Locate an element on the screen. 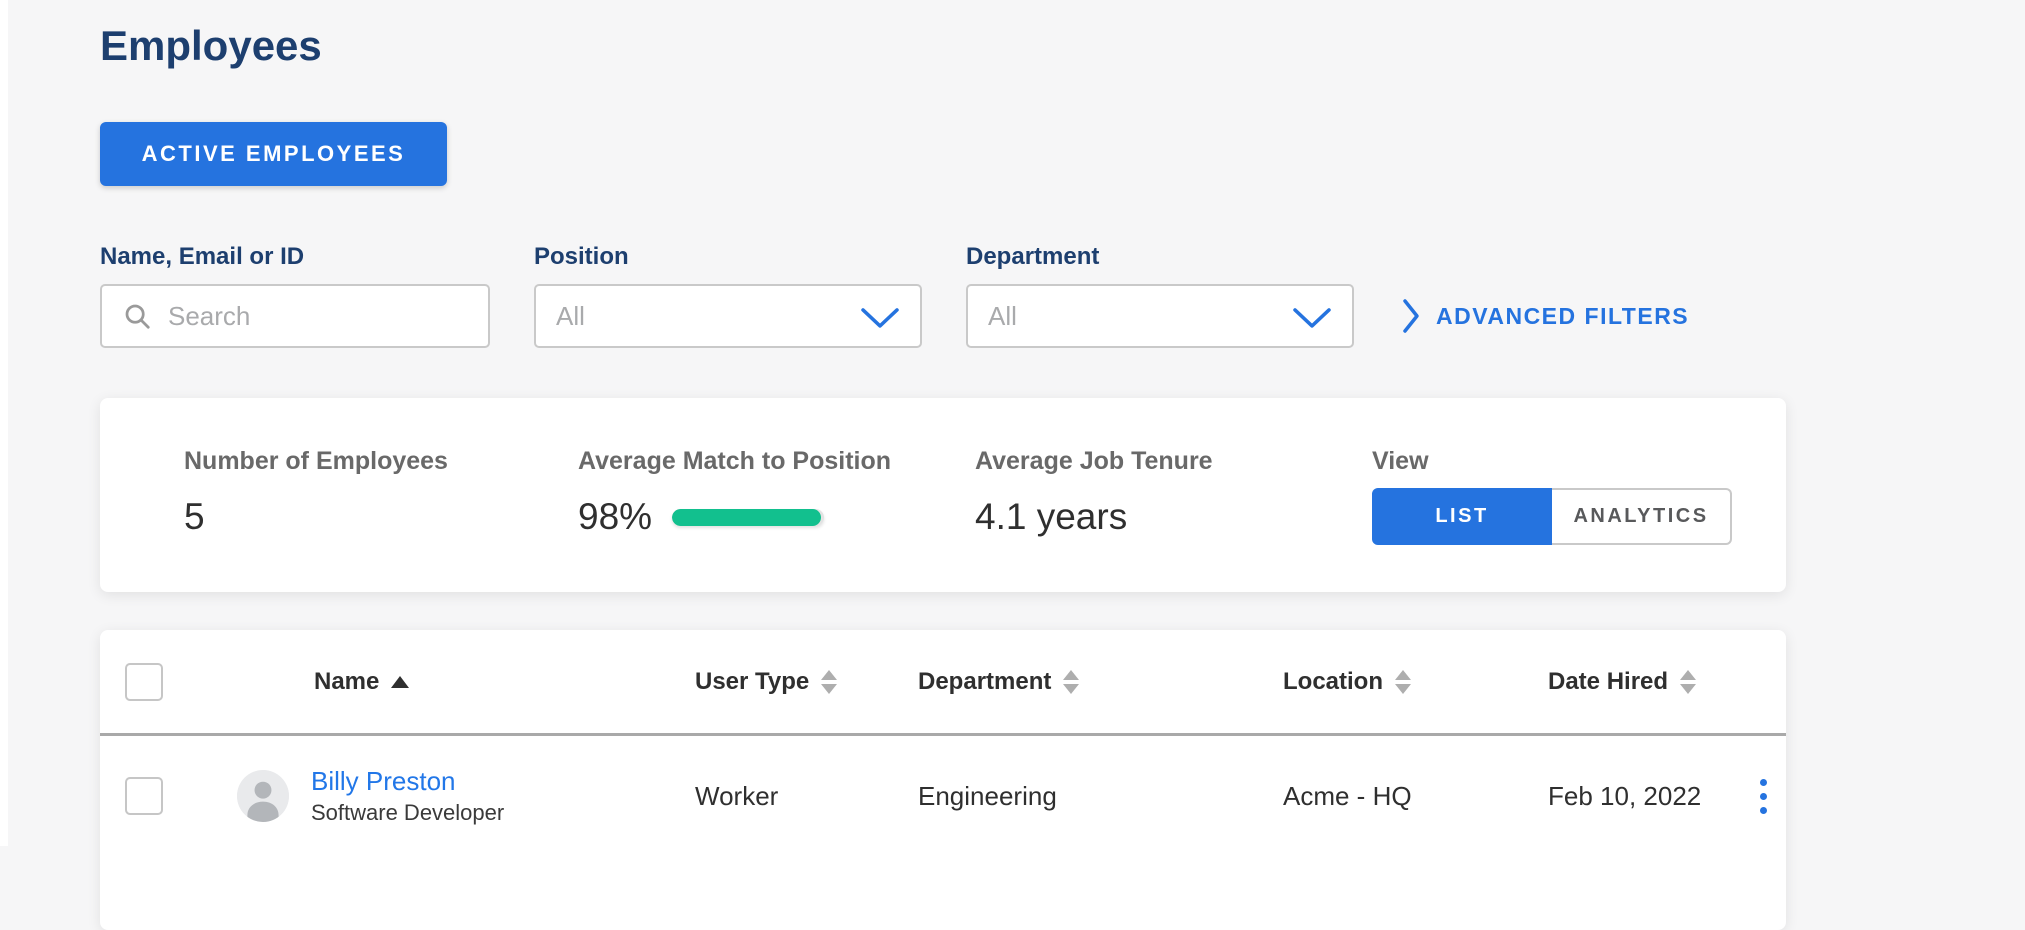  view-label: View is located at coordinates (1400, 461).